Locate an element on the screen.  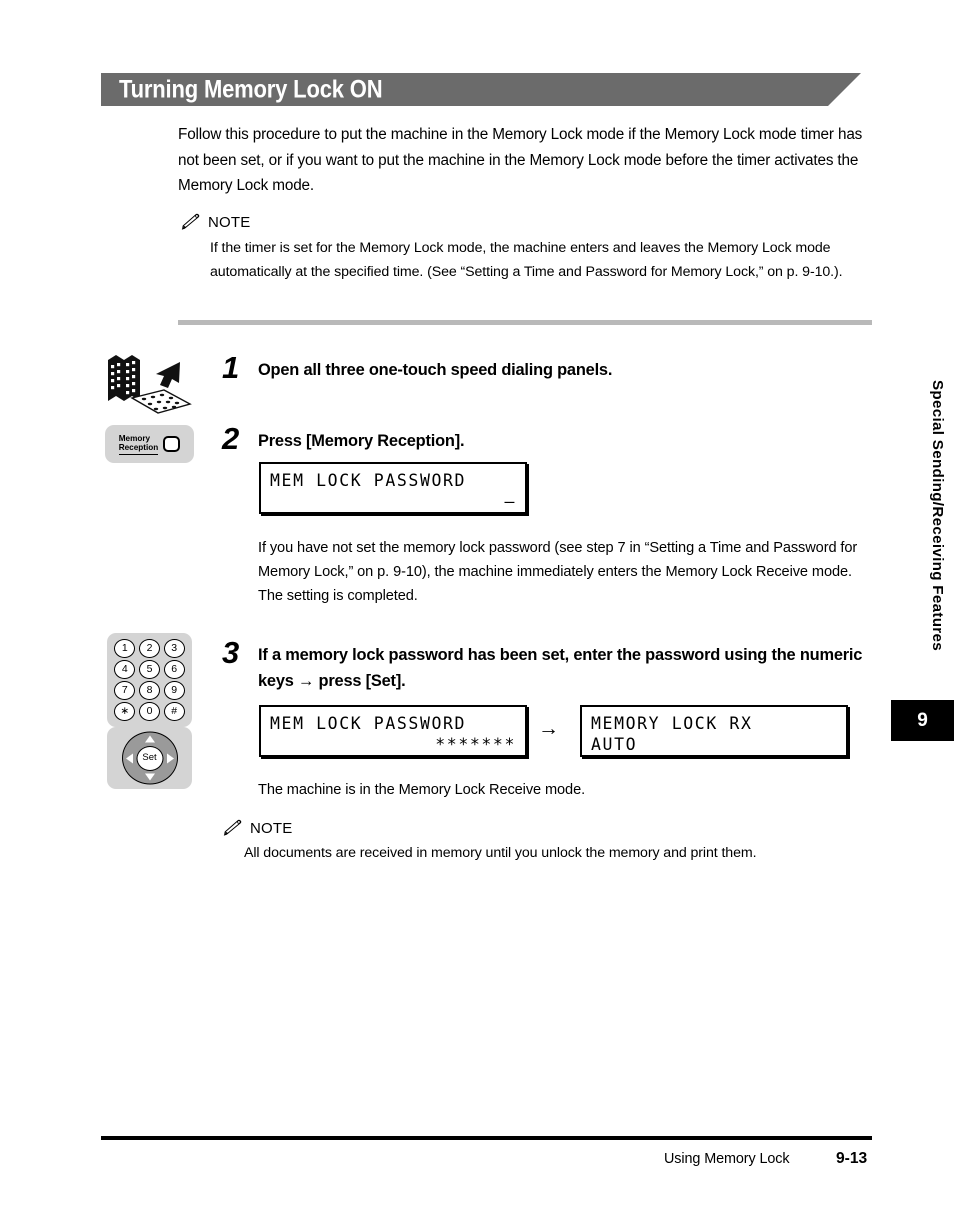
numeric-keypad-icon: 1 2 3 4 5 6 7 8 9 ∗ 0 # is located at coordinates (149, 680).